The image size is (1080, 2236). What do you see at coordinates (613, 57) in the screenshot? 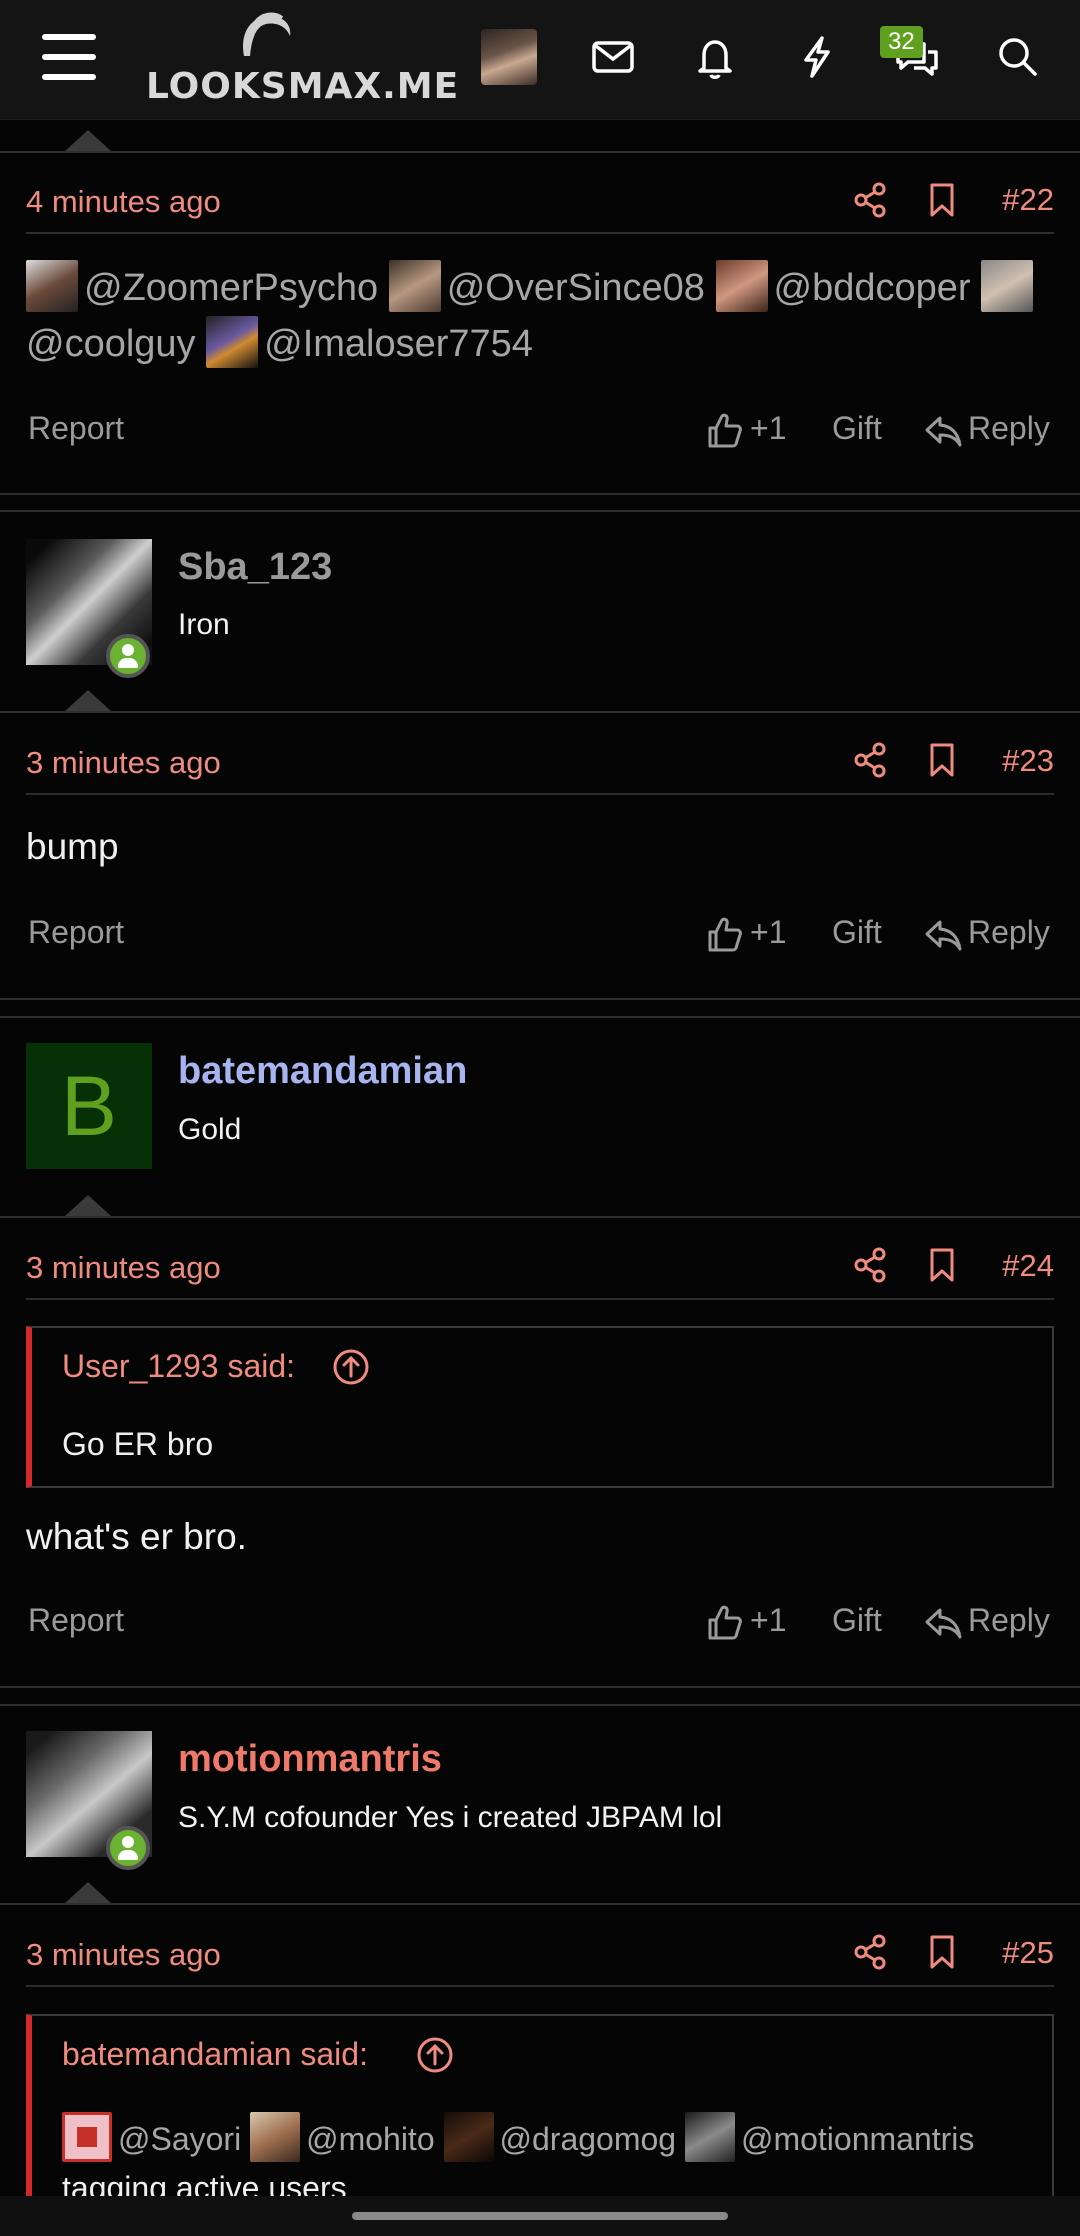
I see `mail-icon` at bounding box center [613, 57].